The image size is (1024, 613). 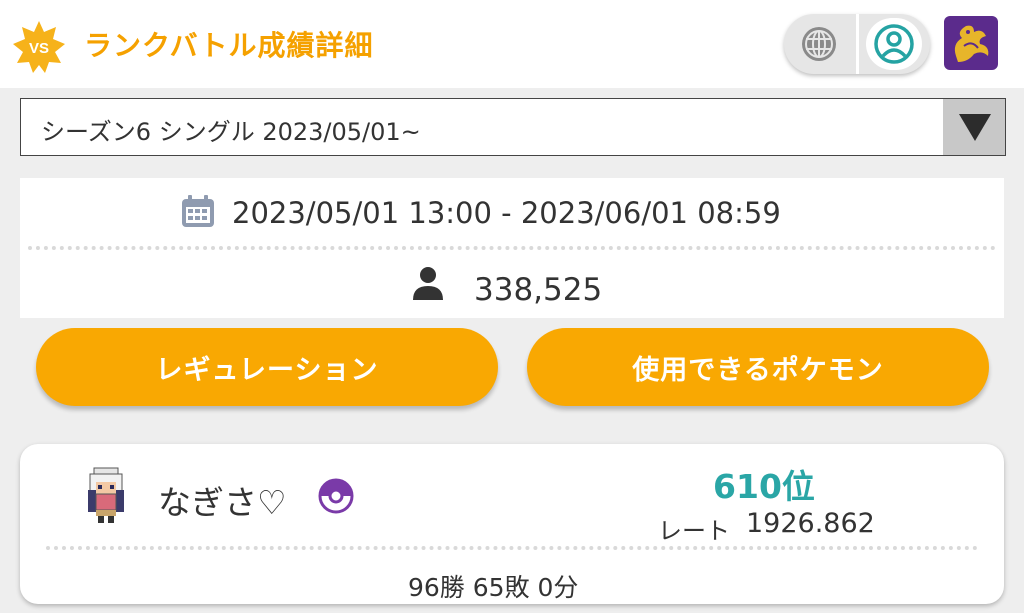 I want to click on player-name: なぎさ♡, so click(x=222, y=502).